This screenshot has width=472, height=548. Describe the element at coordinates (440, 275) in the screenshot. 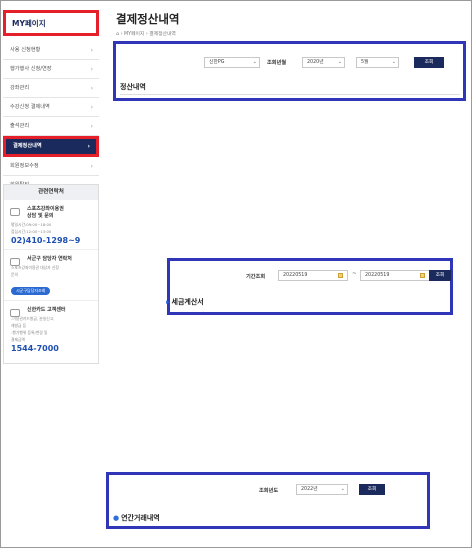

I see `tax-search-button: 조회` at that location.